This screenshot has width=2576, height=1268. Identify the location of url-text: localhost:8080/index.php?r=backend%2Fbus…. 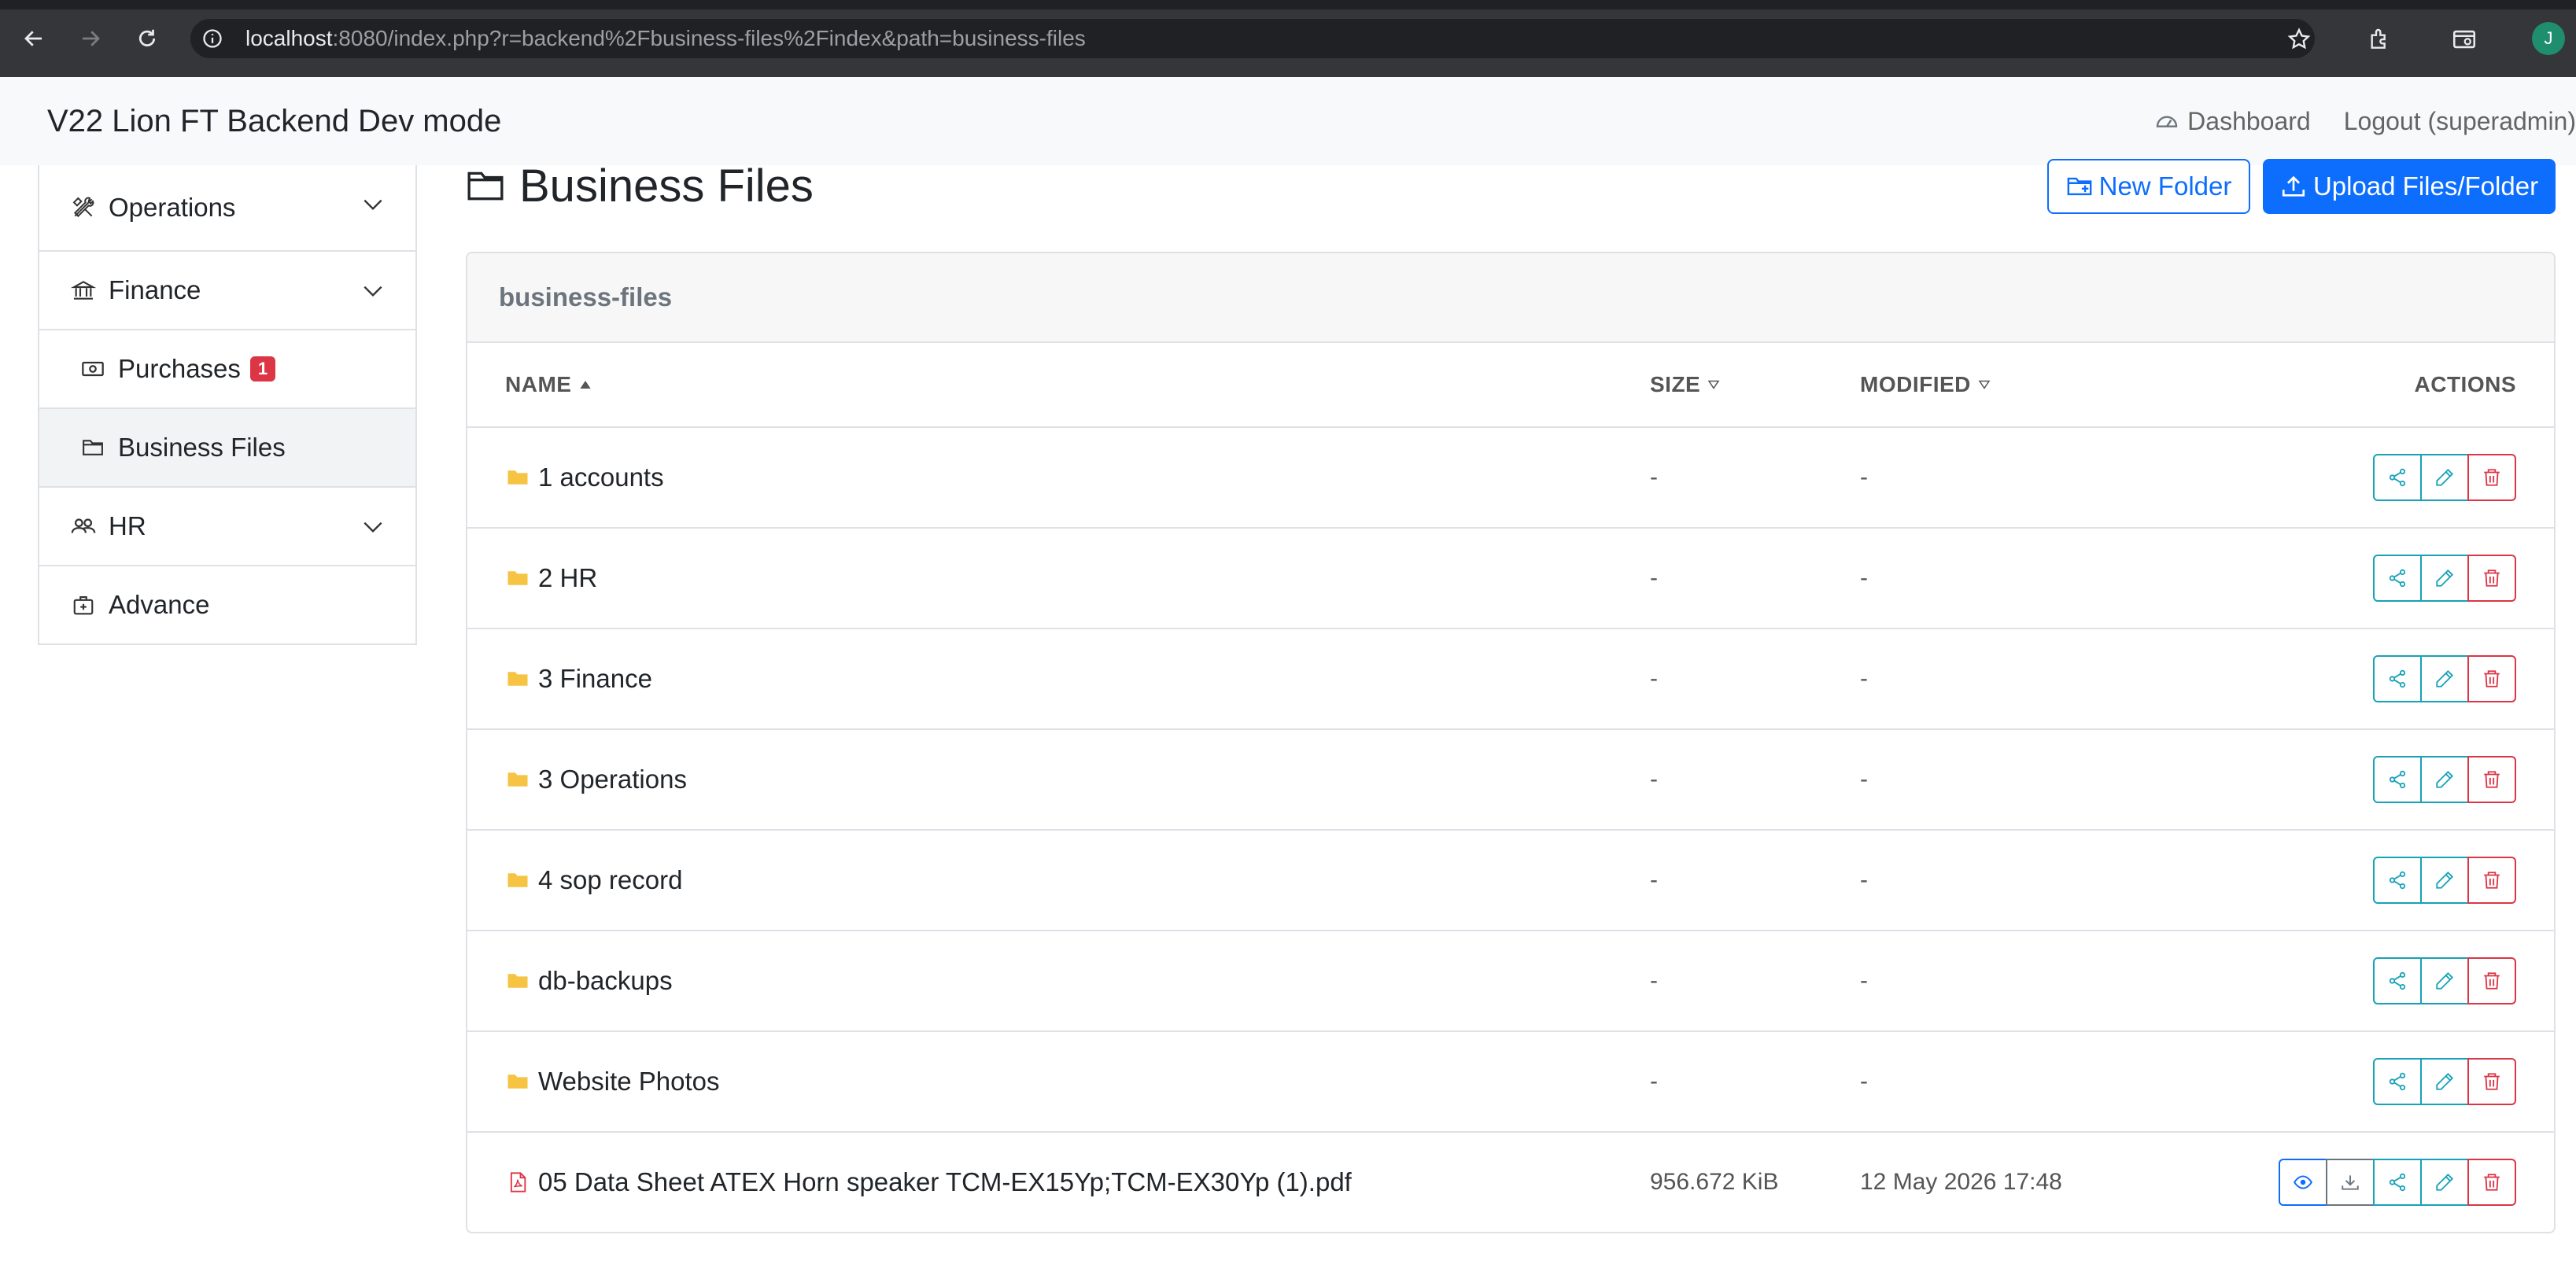
(665, 38).